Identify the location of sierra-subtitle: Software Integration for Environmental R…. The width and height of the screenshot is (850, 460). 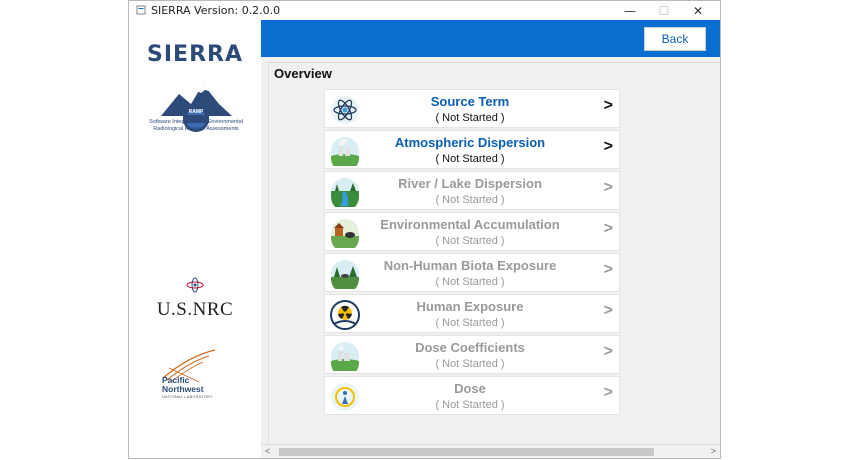
(196, 125).